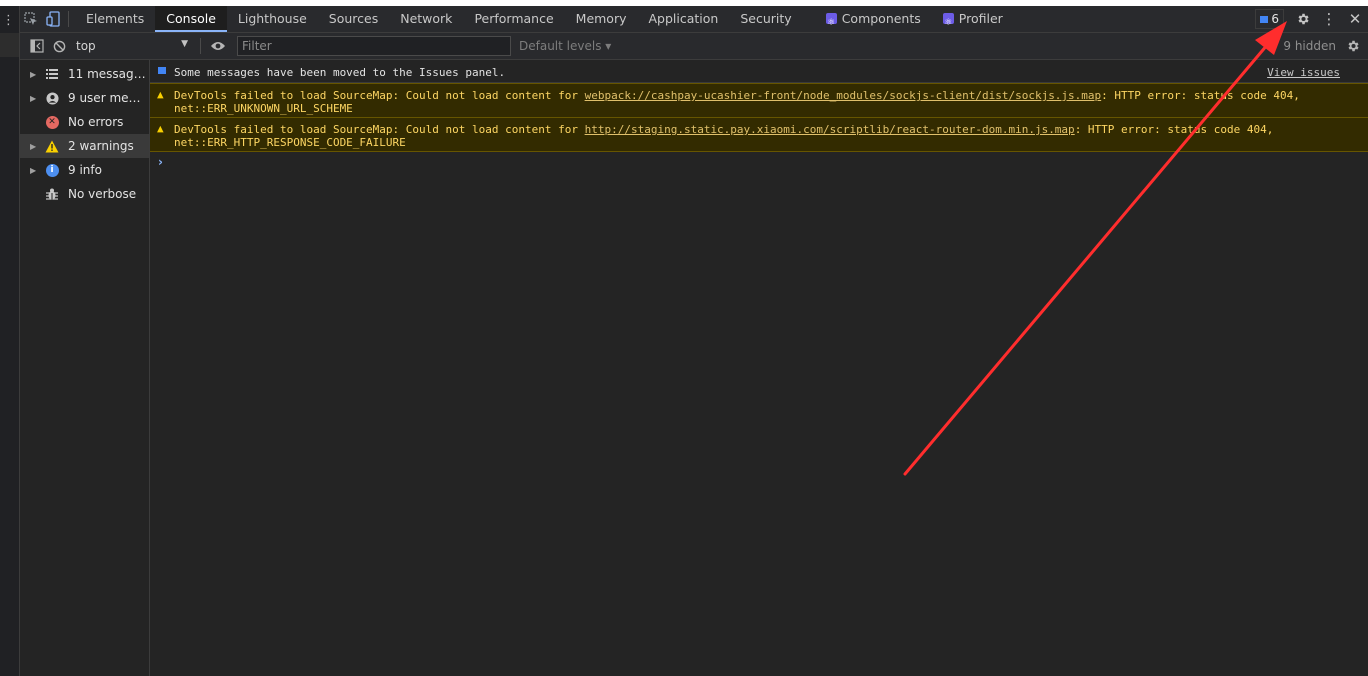  I want to click on sidebar-item-messages: ▶ 11 messages, so click(84, 74).